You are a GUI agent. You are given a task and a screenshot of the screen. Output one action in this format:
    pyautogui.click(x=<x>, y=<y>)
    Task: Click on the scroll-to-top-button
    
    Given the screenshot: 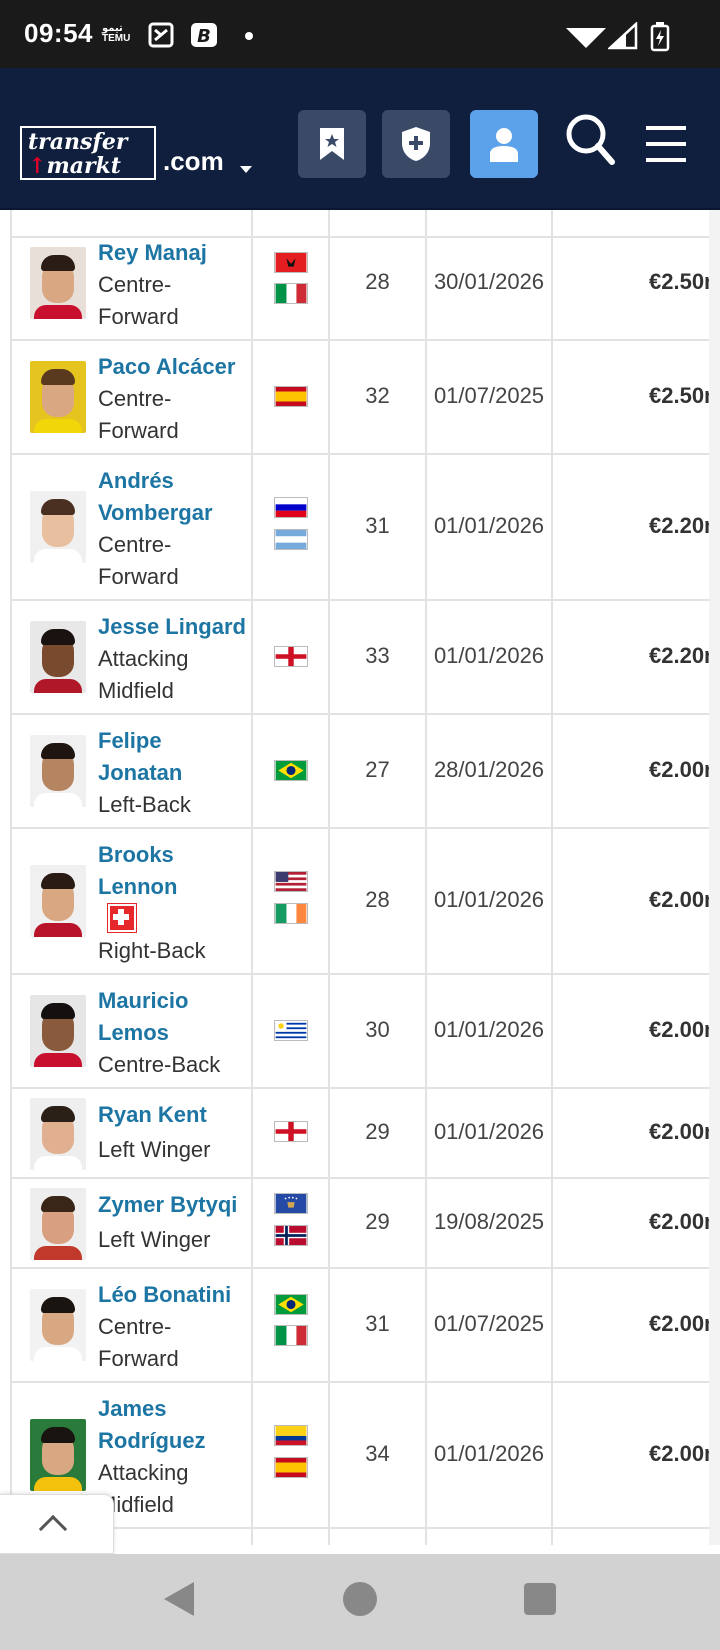 What is the action you would take?
    pyautogui.click(x=57, y=1524)
    